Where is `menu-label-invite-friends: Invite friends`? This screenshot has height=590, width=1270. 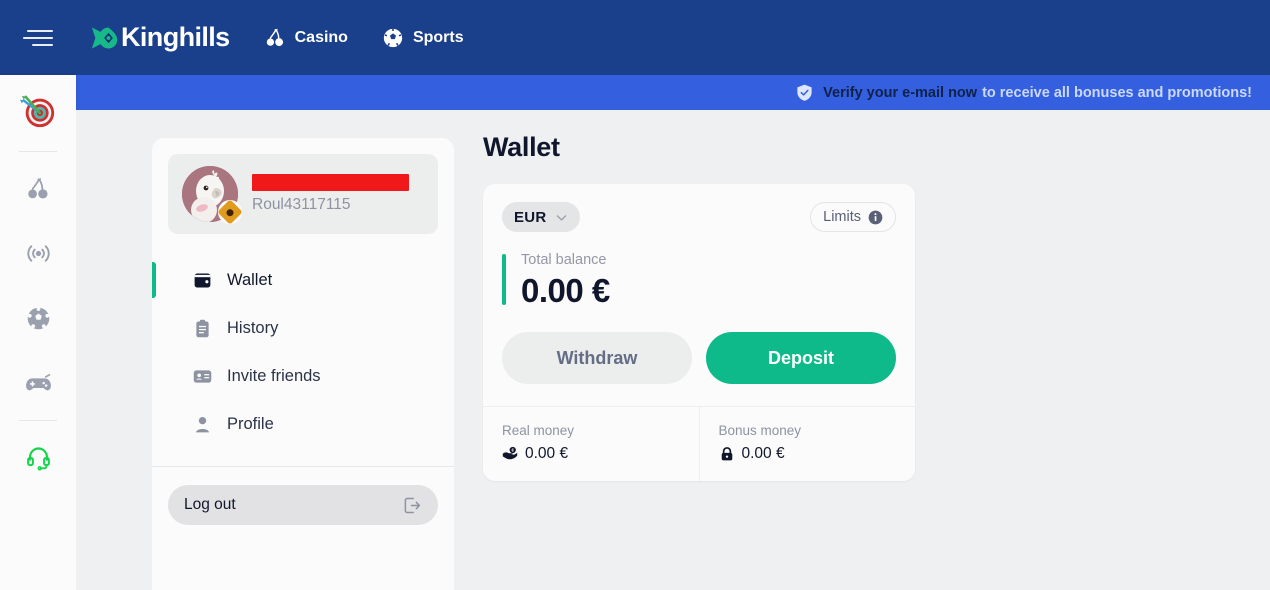
menu-label-invite-friends: Invite friends is located at coordinates (274, 375).